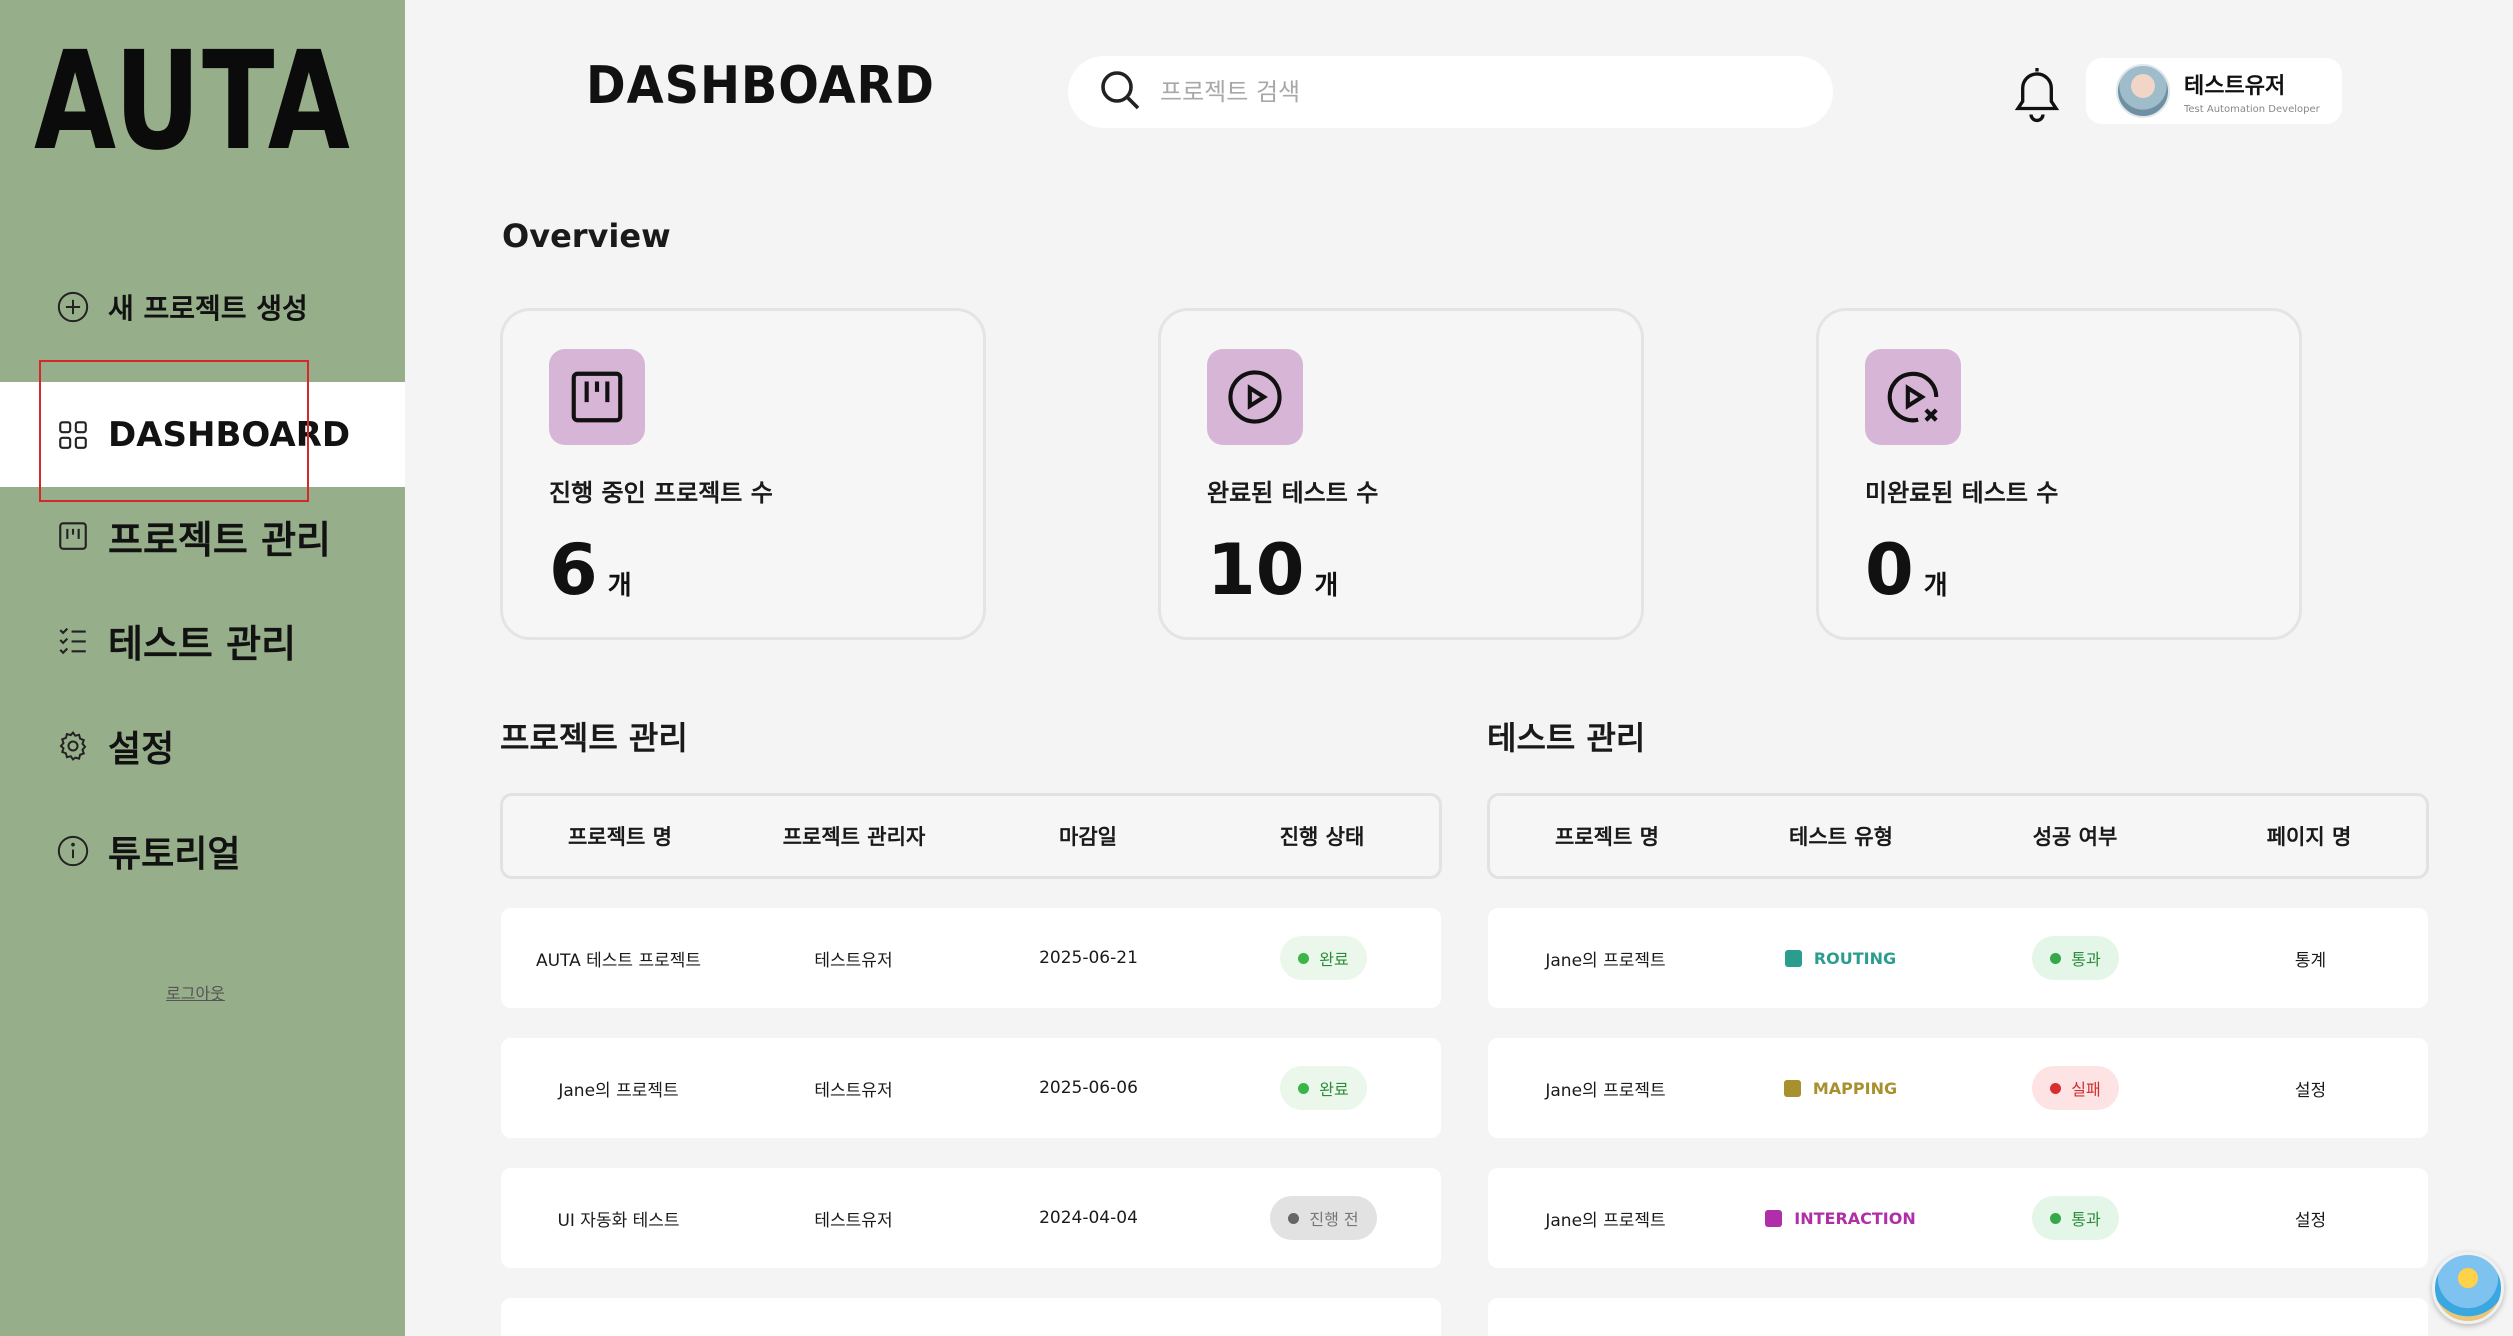  What do you see at coordinates (1958, 958) in the screenshot?
I see `table-row: Jane의 프로젝트 ROUTING 통과 통계` at bounding box center [1958, 958].